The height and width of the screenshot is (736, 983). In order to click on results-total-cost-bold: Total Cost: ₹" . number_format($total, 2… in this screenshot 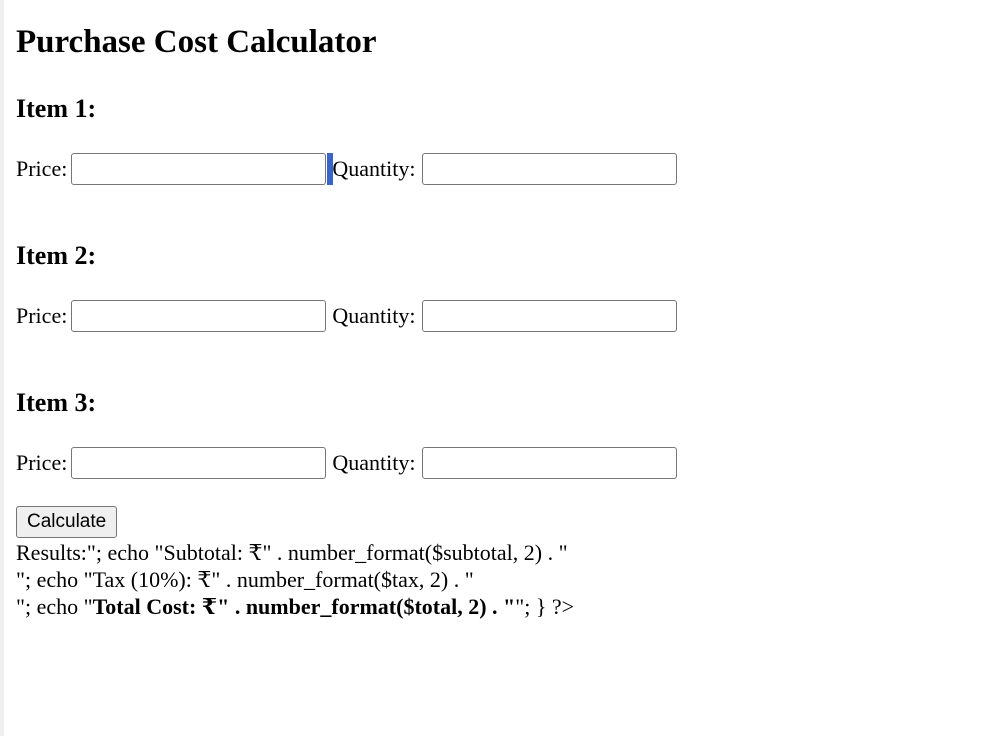, I will do `click(304, 606)`.